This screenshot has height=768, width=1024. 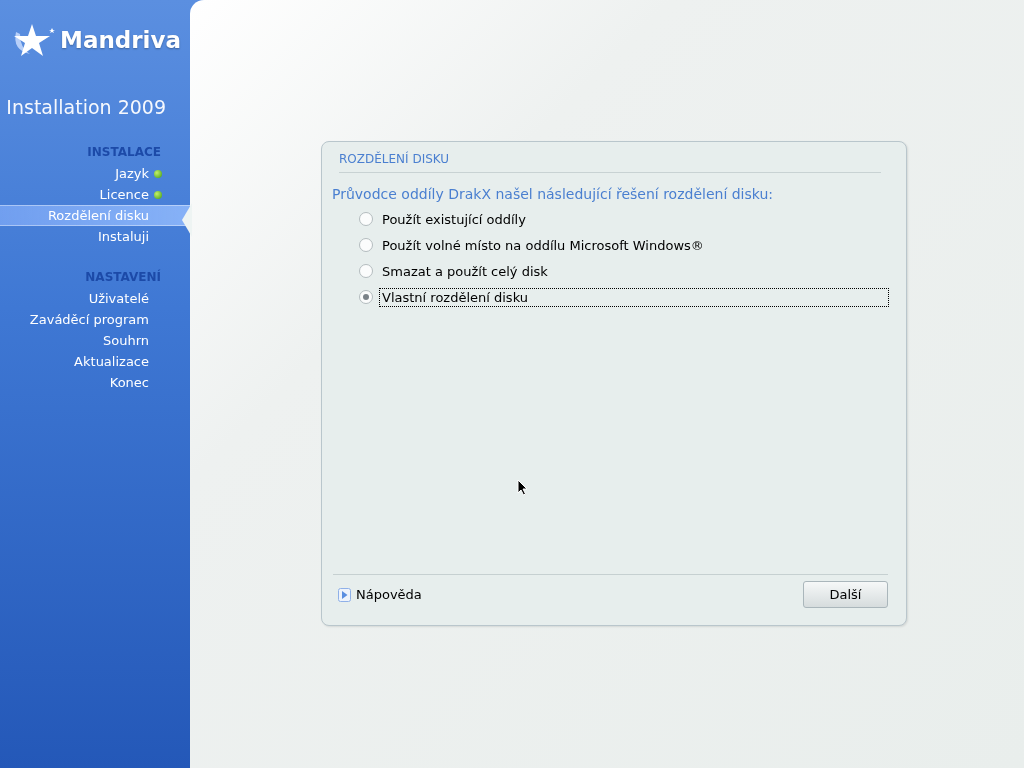 What do you see at coordinates (118, 298) in the screenshot?
I see `step-item: Uživatelé` at bounding box center [118, 298].